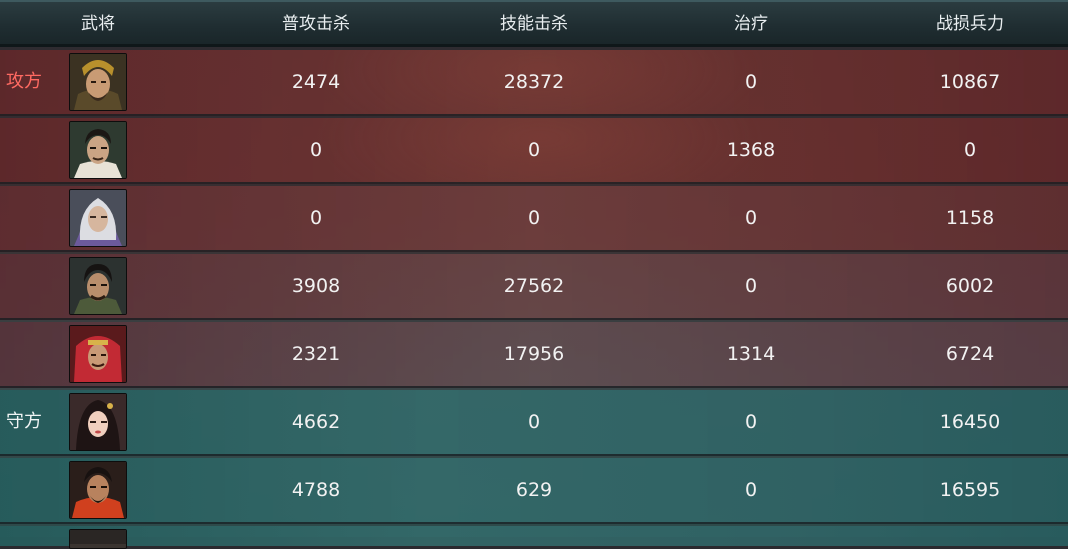 The image size is (1068, 549). What do you see at coordinates (316, 286) in the screenshot?
I see `normal-kills-value: 3908` at bounding box center [316, 286].